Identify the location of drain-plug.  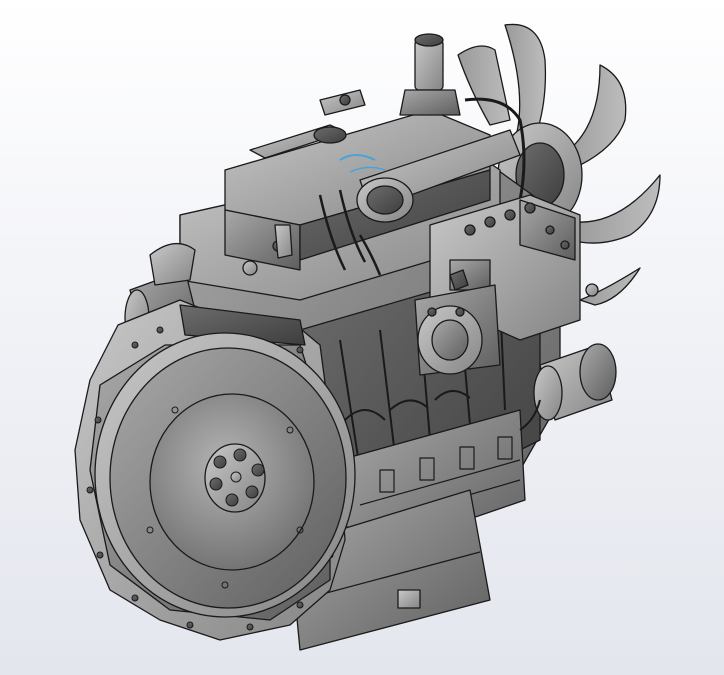
(409, 599).